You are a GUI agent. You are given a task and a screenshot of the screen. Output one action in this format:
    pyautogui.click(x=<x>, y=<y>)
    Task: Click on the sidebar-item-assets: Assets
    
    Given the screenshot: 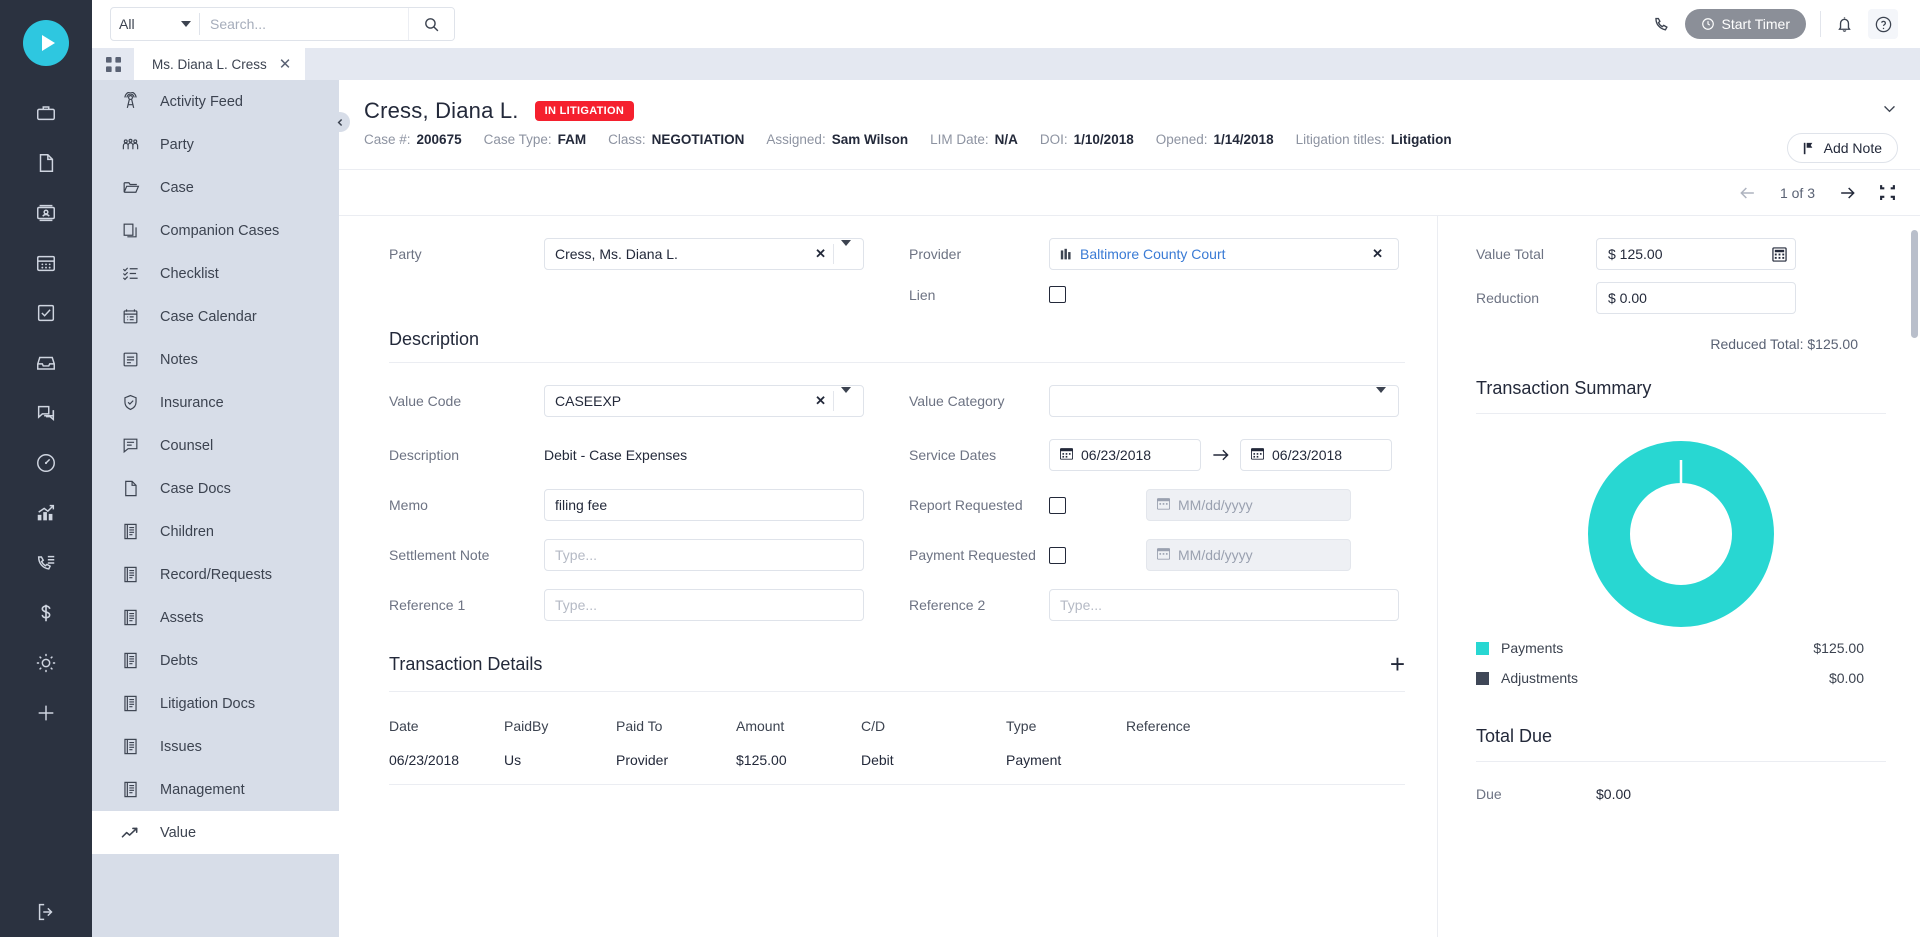 What is the action you would take?
    pyautogui.click(x=215, y=617)
    